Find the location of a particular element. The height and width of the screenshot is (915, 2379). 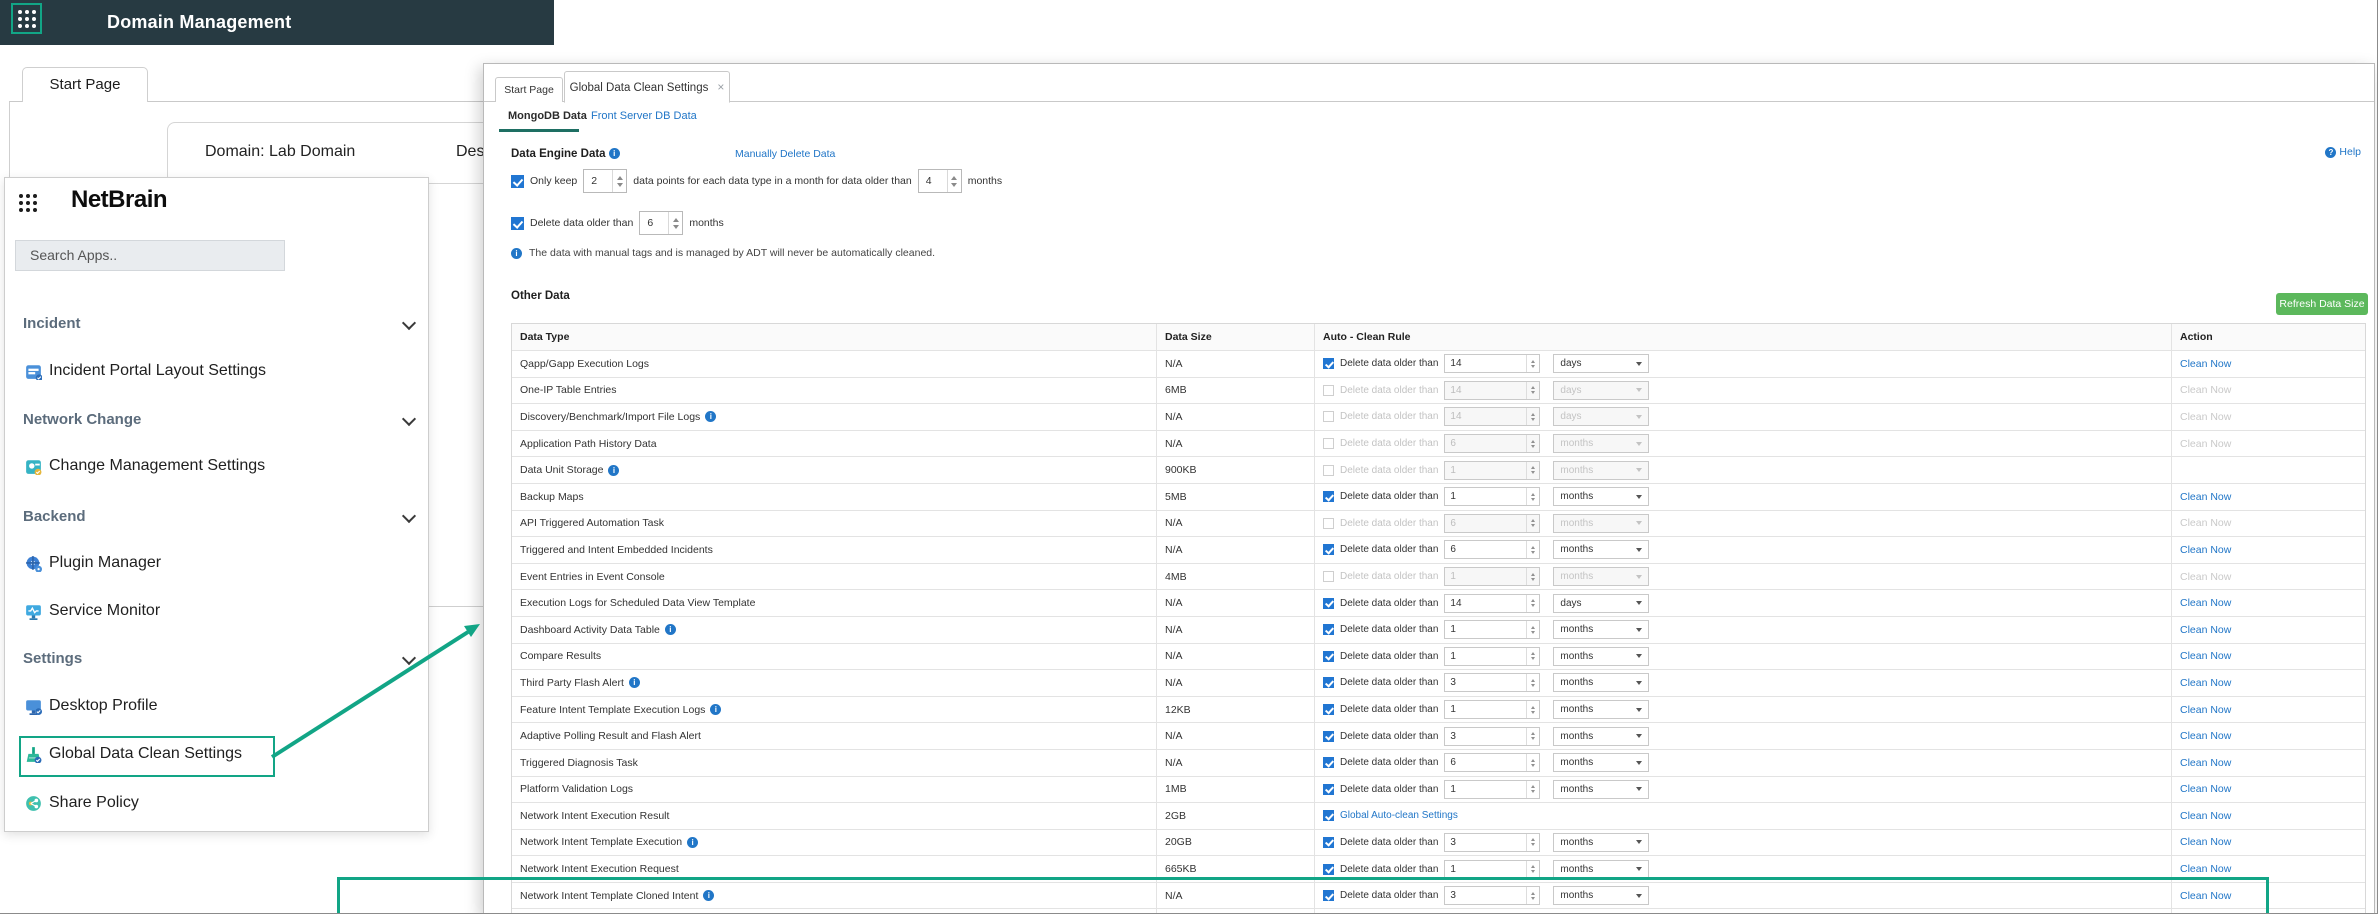

refresh-data-size-button: Refresh Data Size is located at coordinates (2322, 304).